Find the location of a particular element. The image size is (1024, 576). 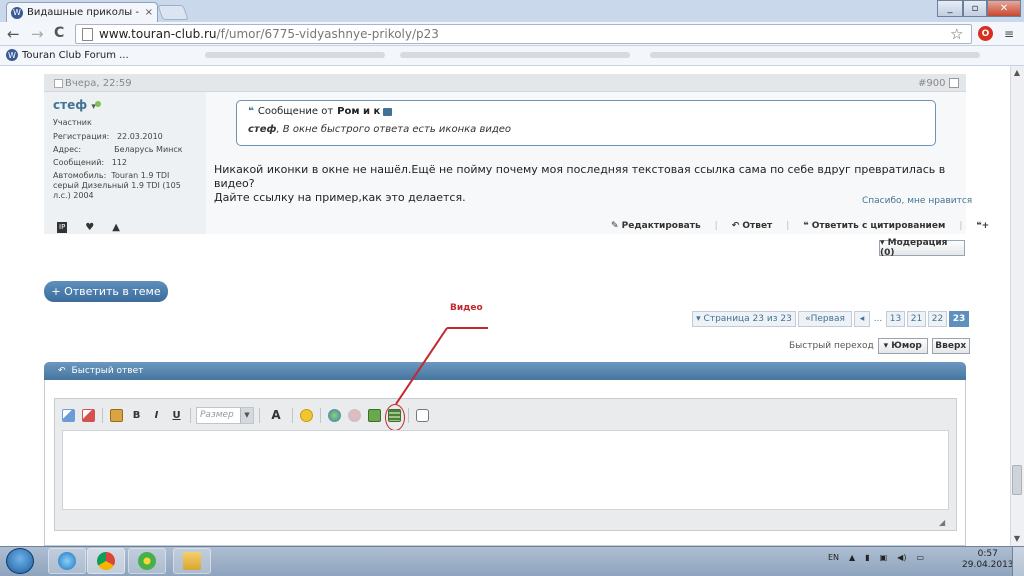

reply-with-quote-button: ❝ Ответить с цитированием is located at coordinates (874, 226).